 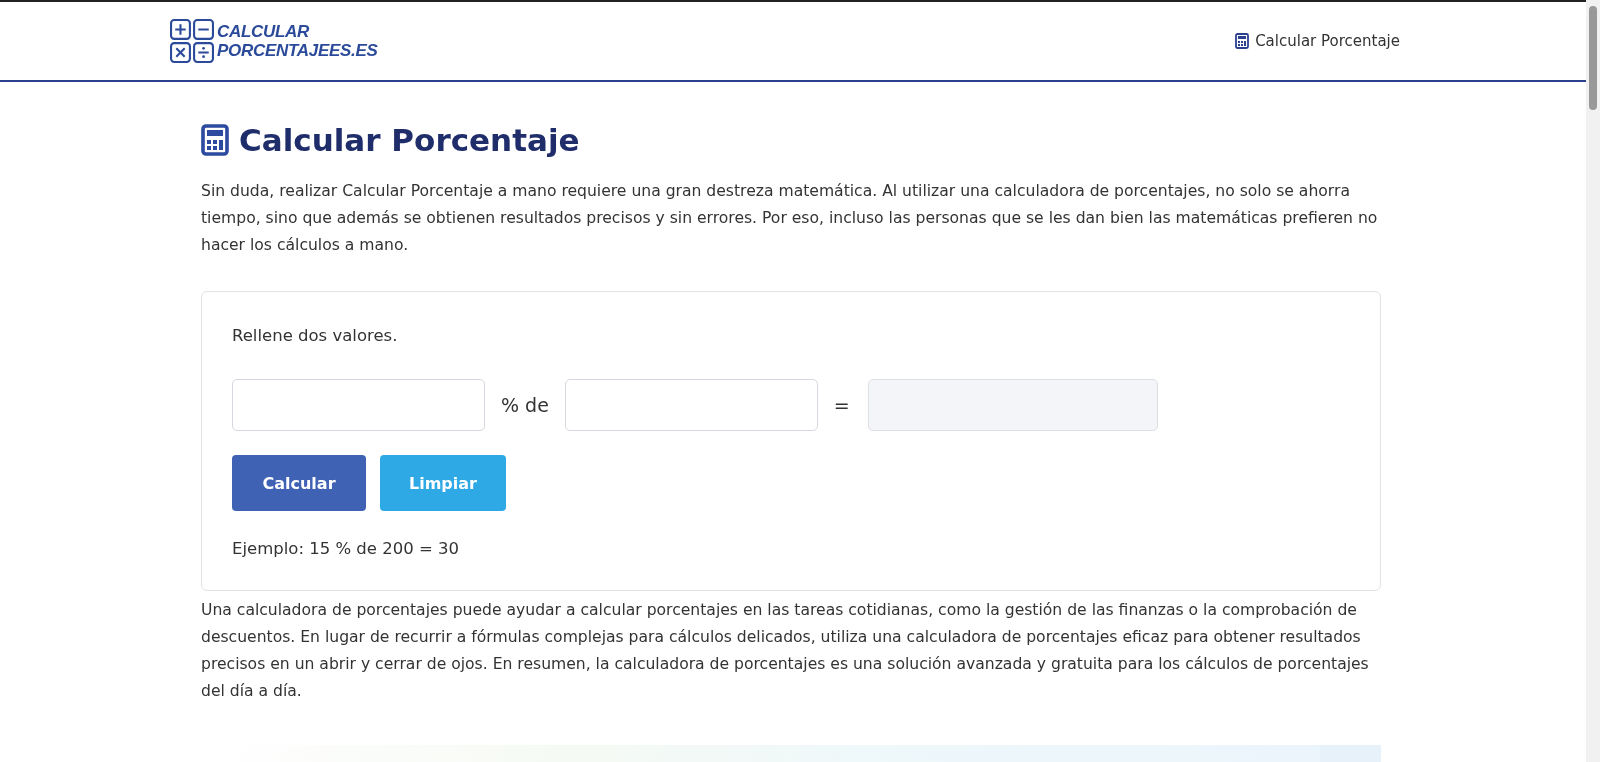 What do you see at coordinates (299, 483) in the screenshot?
I see `calculate-button: Calcular` at bounding box center [299, 483].